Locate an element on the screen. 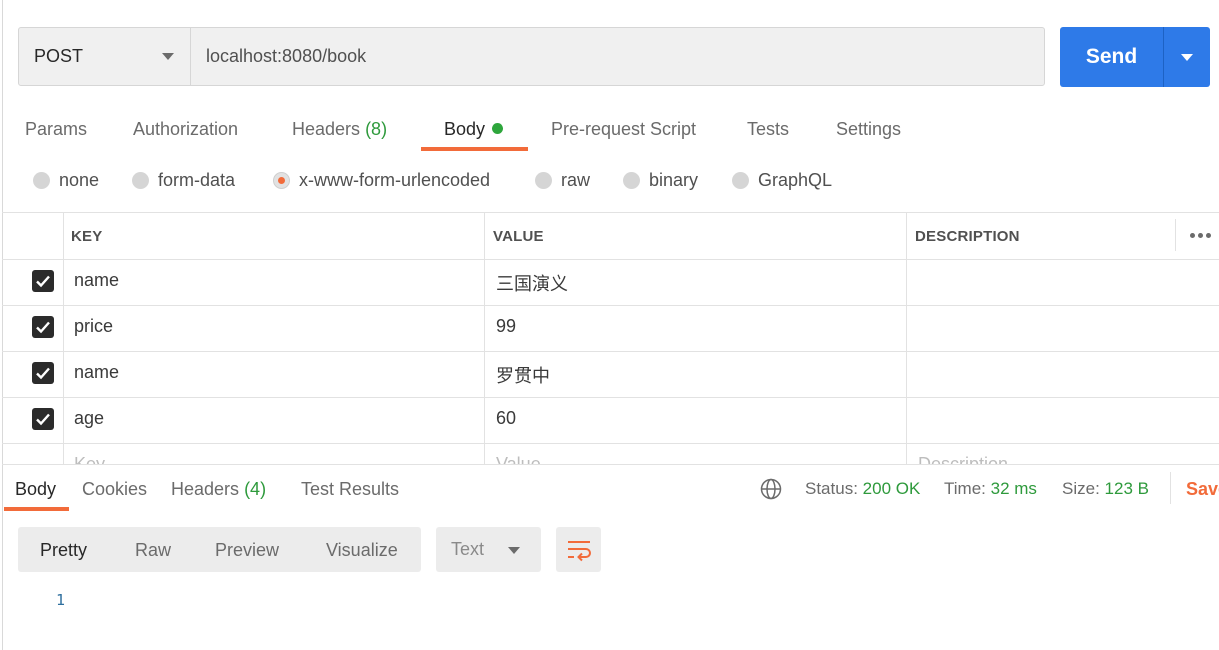 The image size is (1219, 650). tab-tests: Tests is located at coordinates (768, 137).